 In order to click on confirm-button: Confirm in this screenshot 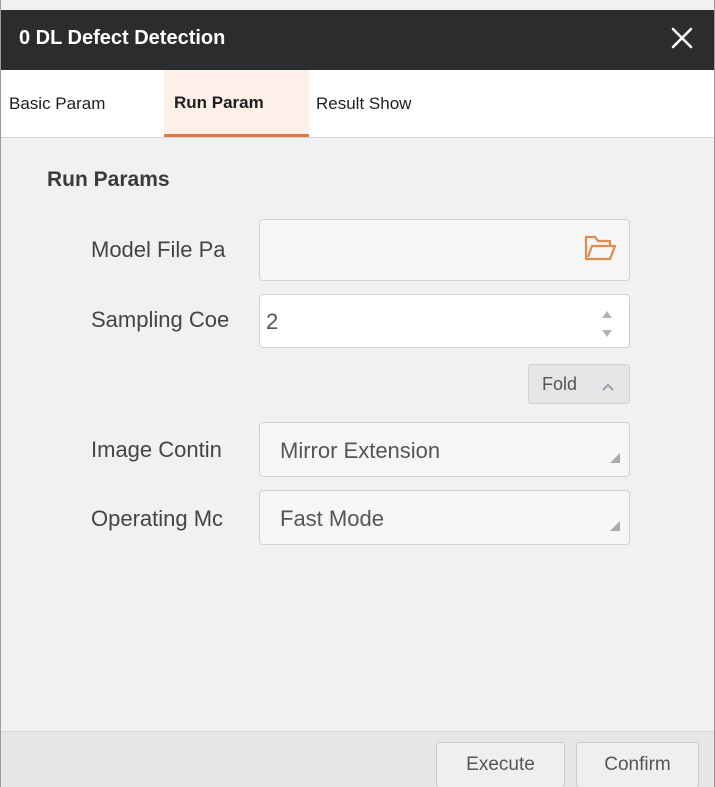, I will do `click(637, 764)`.